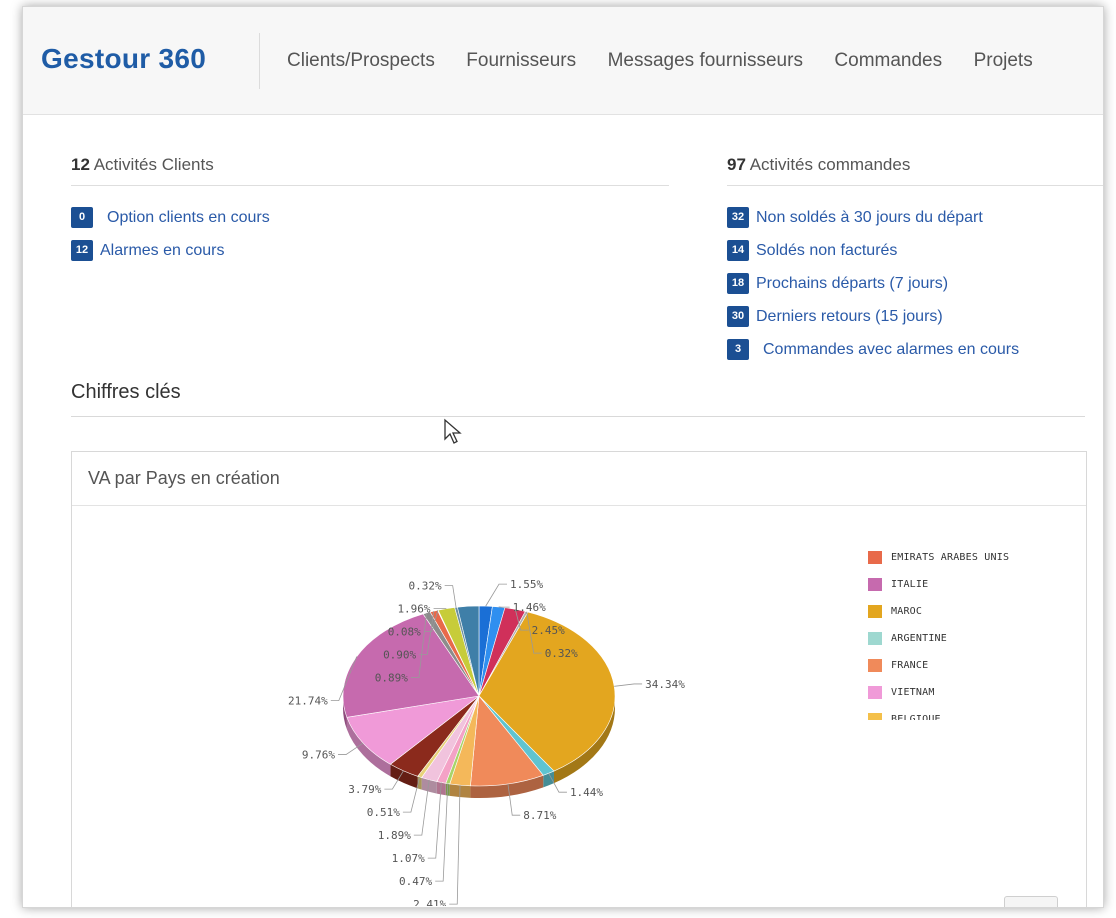 The height and width of the screenshot is (918, 1116). I want to click on legend-item: BELGIQUE, so click(968, 713).